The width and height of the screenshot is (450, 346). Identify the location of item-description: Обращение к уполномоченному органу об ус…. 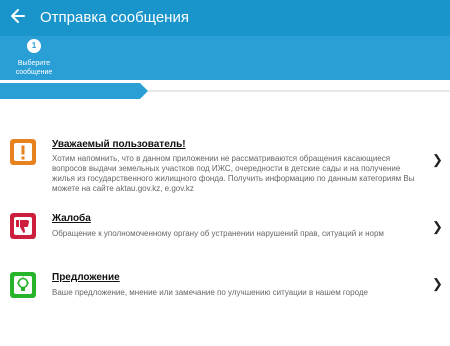
(218, 233).